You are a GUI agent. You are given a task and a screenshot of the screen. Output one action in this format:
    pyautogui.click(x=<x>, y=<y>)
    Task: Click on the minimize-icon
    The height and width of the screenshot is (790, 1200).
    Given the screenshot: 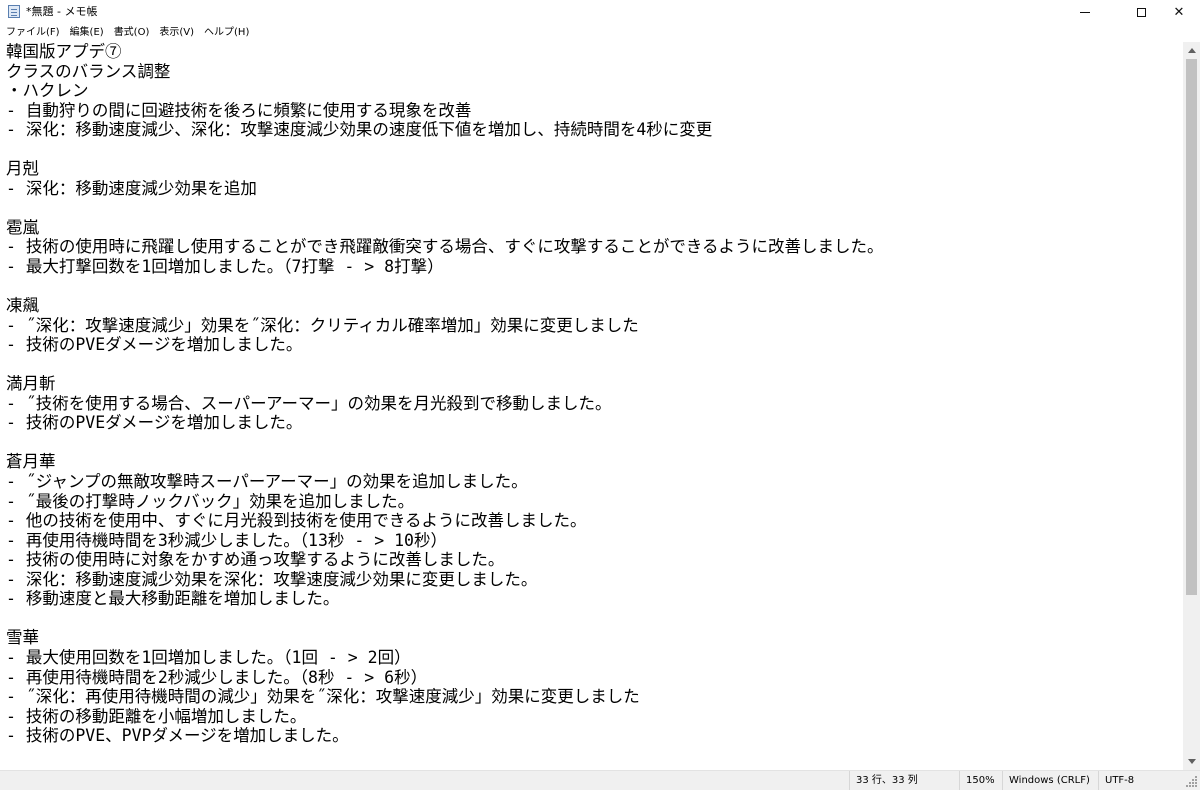 What is the action you would take?
    pyautogui.click(x=1085, y=12)
    